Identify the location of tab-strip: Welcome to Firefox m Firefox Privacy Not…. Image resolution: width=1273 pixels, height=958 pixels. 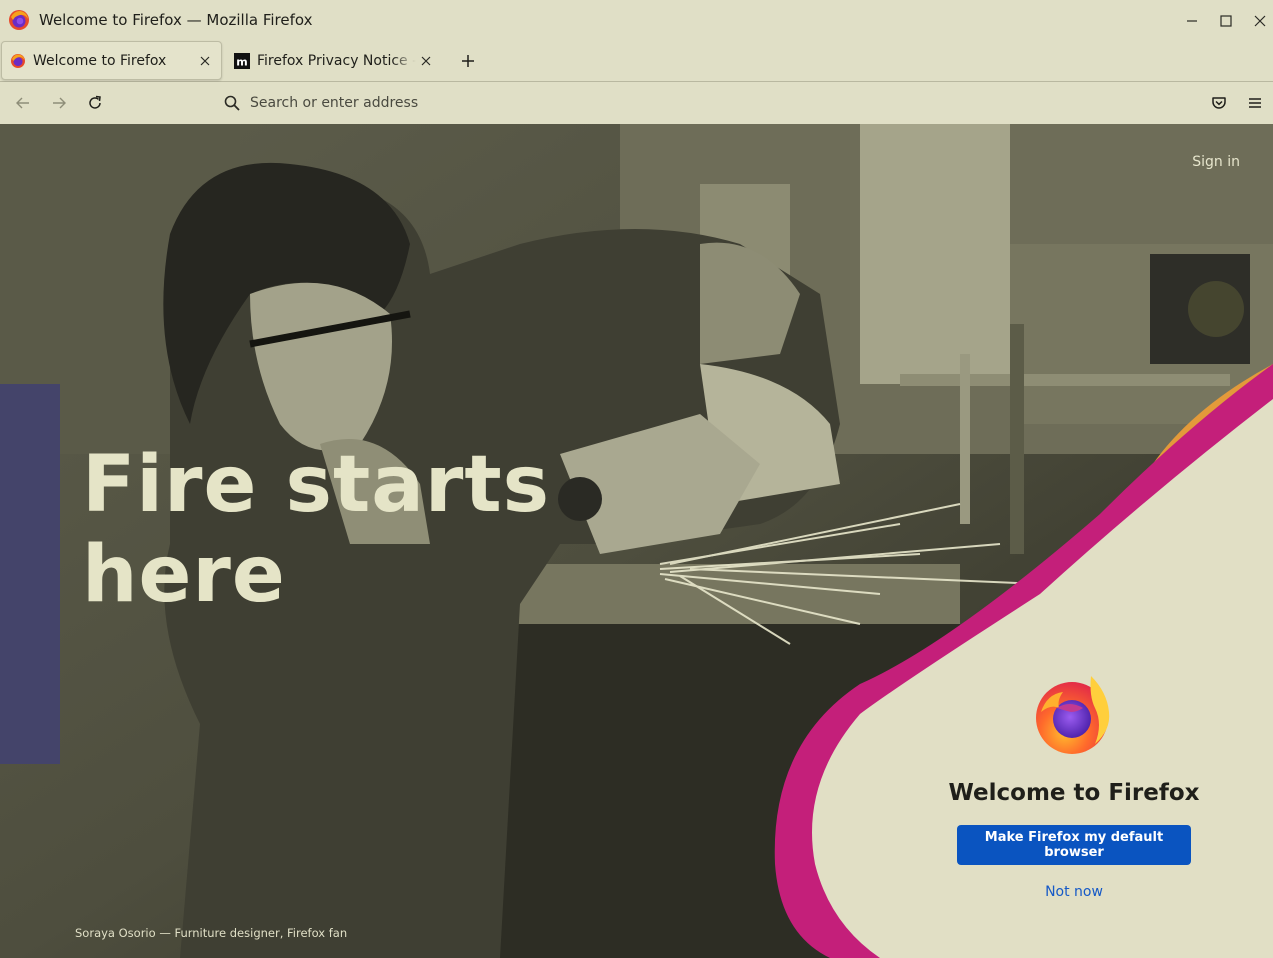
(636, 61).